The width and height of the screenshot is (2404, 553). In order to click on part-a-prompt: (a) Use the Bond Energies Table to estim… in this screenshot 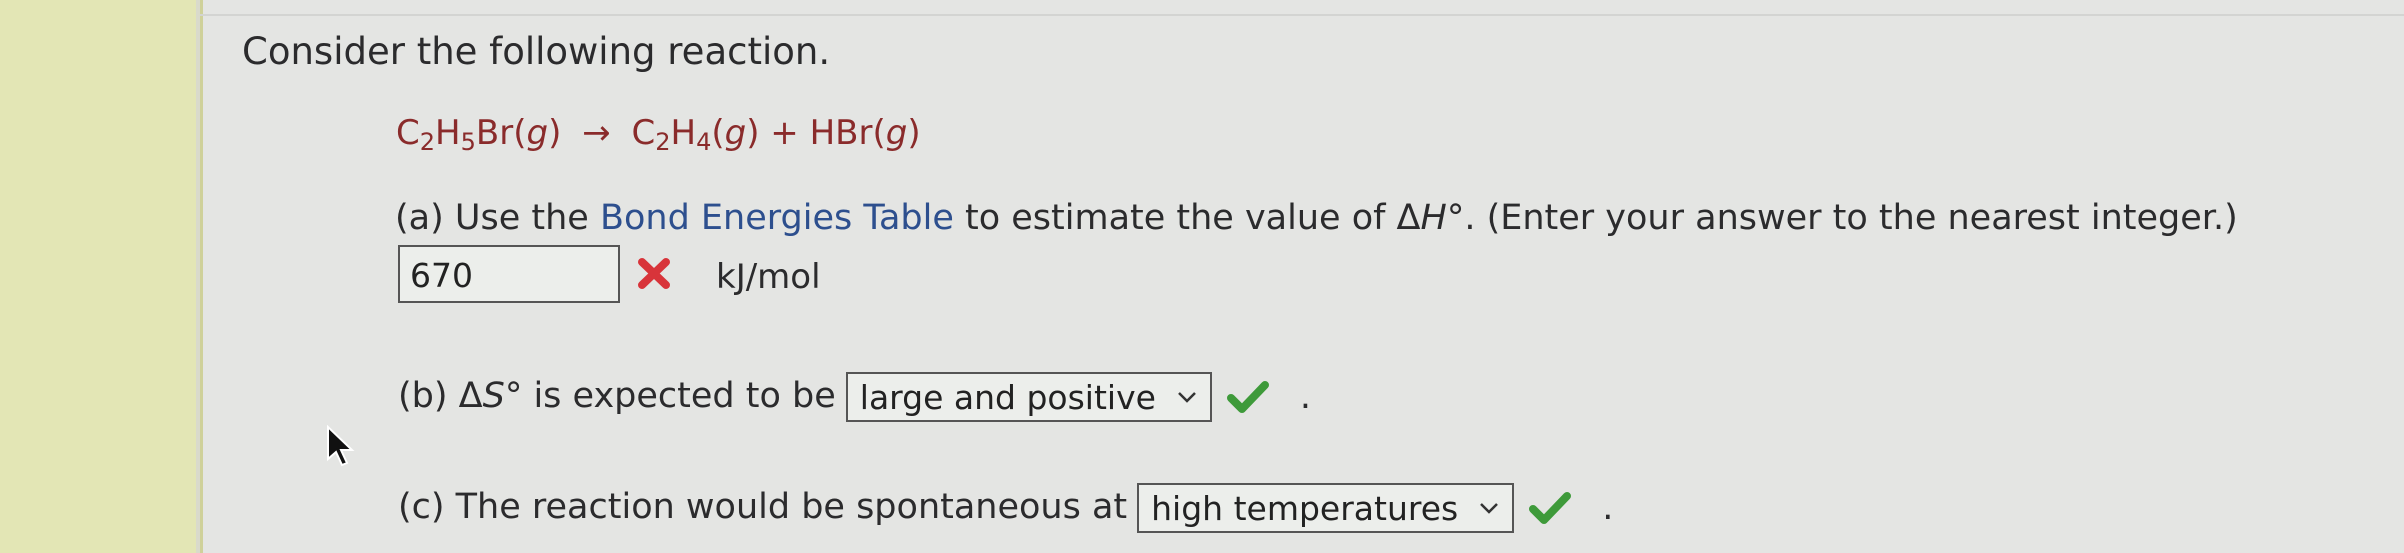, I will do `click(1316, 218)`.